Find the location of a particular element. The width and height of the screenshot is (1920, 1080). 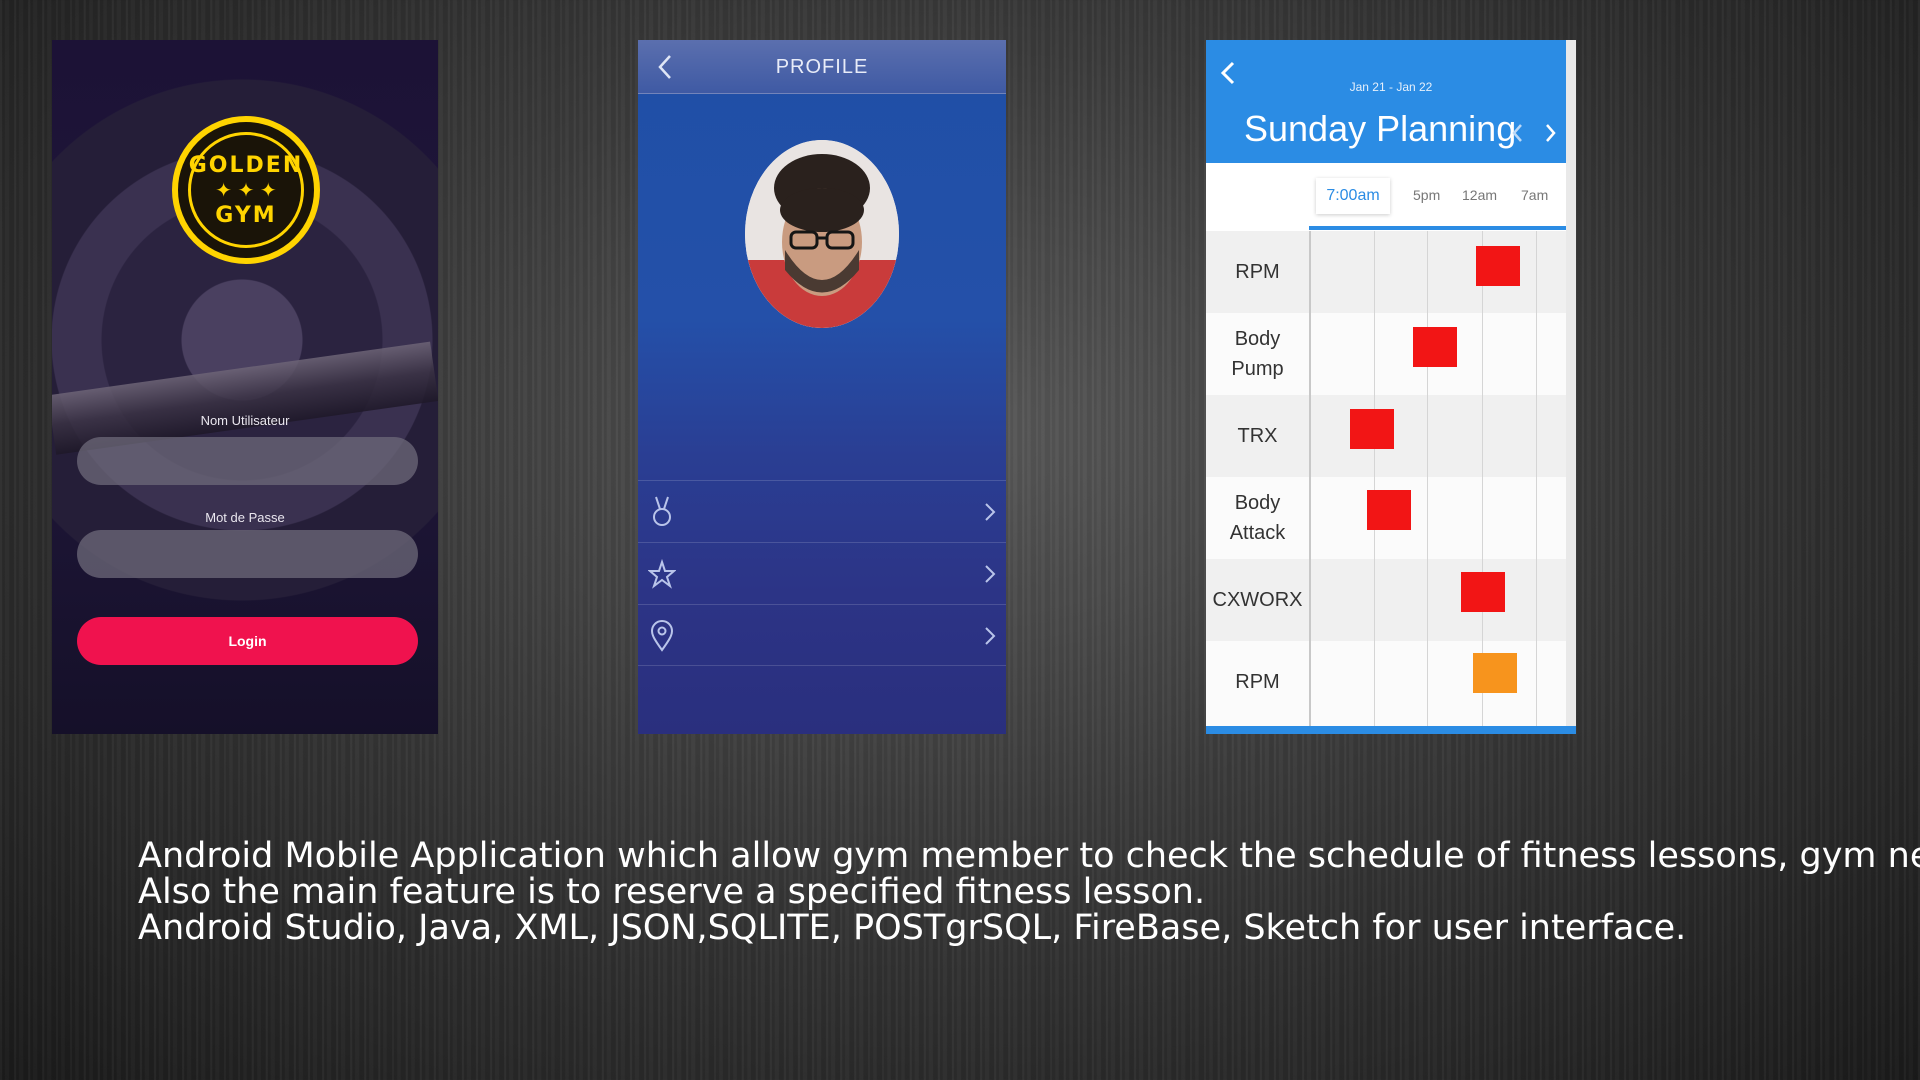

profile-screen: PROFILE is located at coordinates (822, 387).